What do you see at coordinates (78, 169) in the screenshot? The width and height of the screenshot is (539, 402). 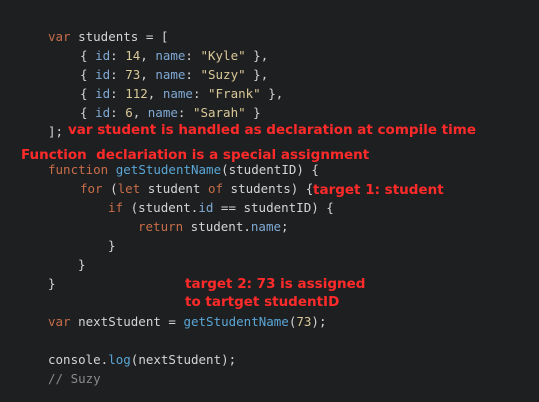 I see `keyword: function` at bounding box center [78, 169].